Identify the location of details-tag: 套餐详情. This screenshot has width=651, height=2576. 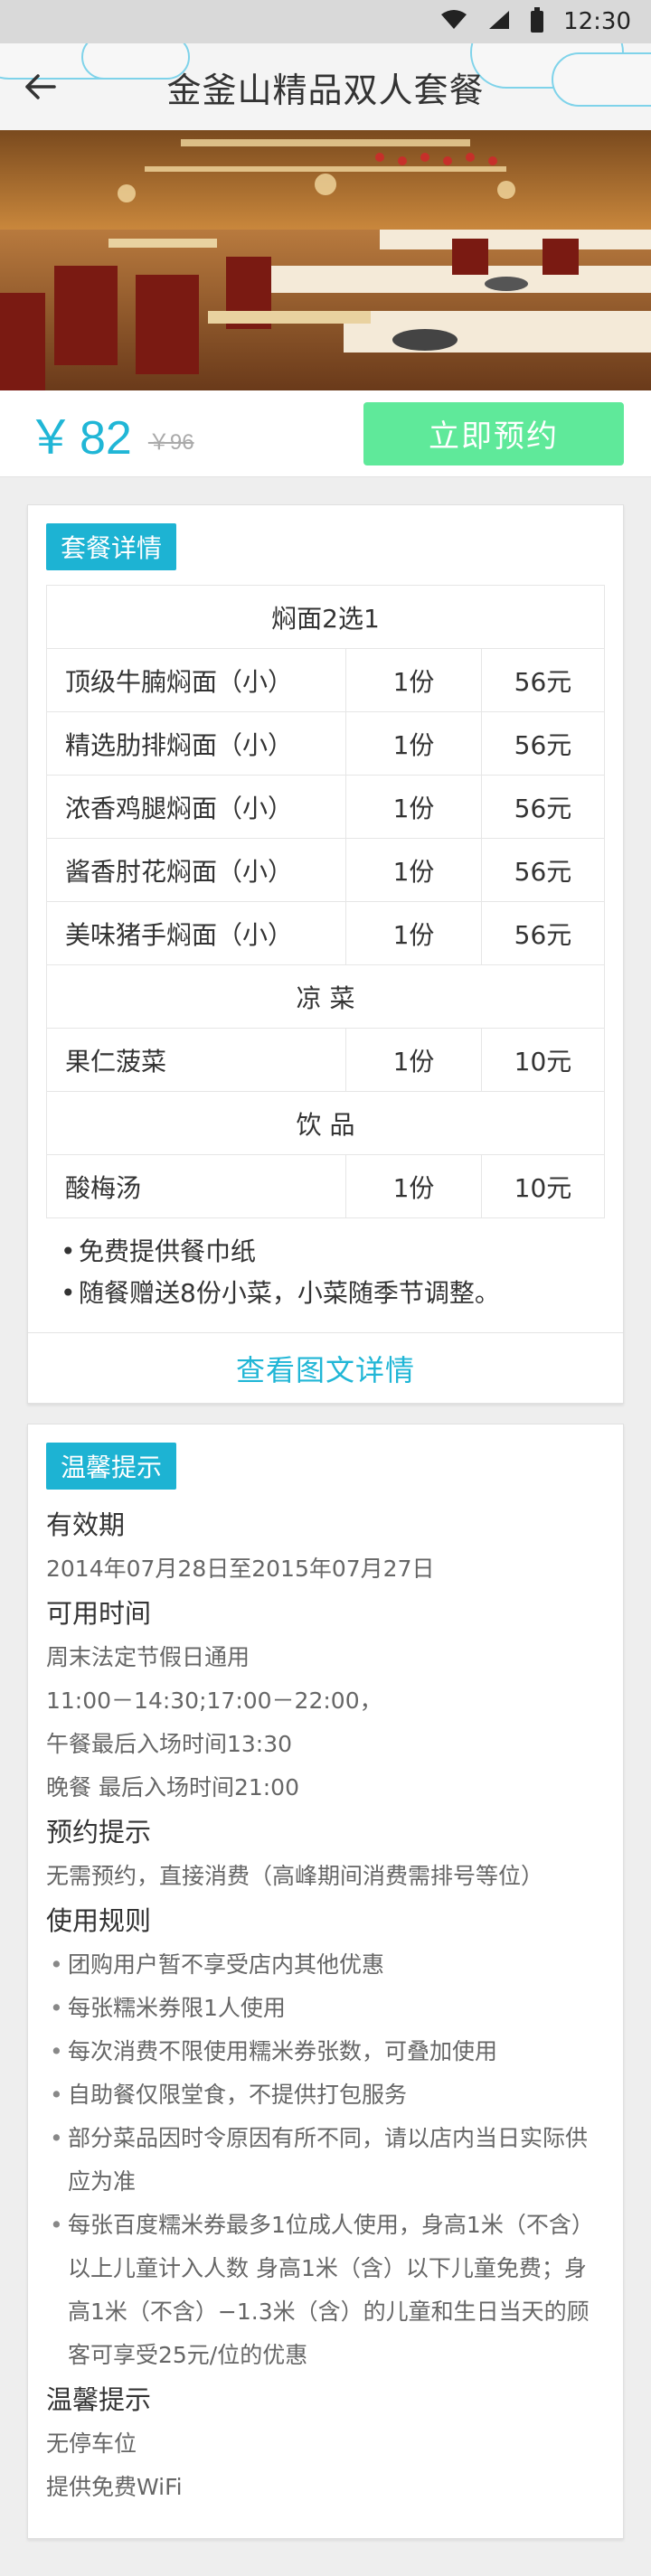
(111, 547).